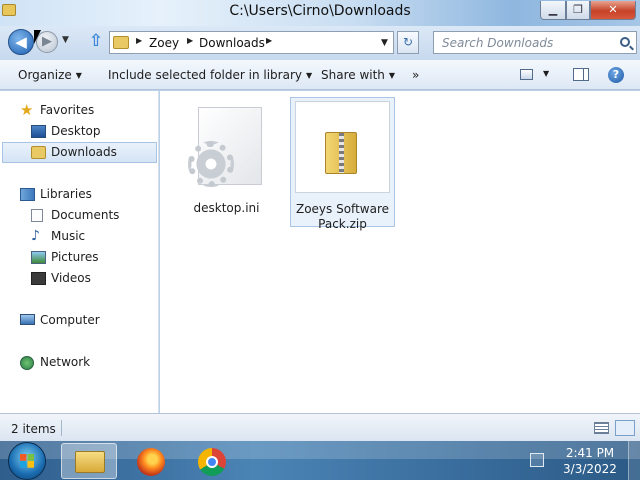 This screenshot has width=640, height=480. What do you see at coordinates (353, 75) in the screenshot?
I see `share-with-label: Share with` at bounding box center [353, 75].